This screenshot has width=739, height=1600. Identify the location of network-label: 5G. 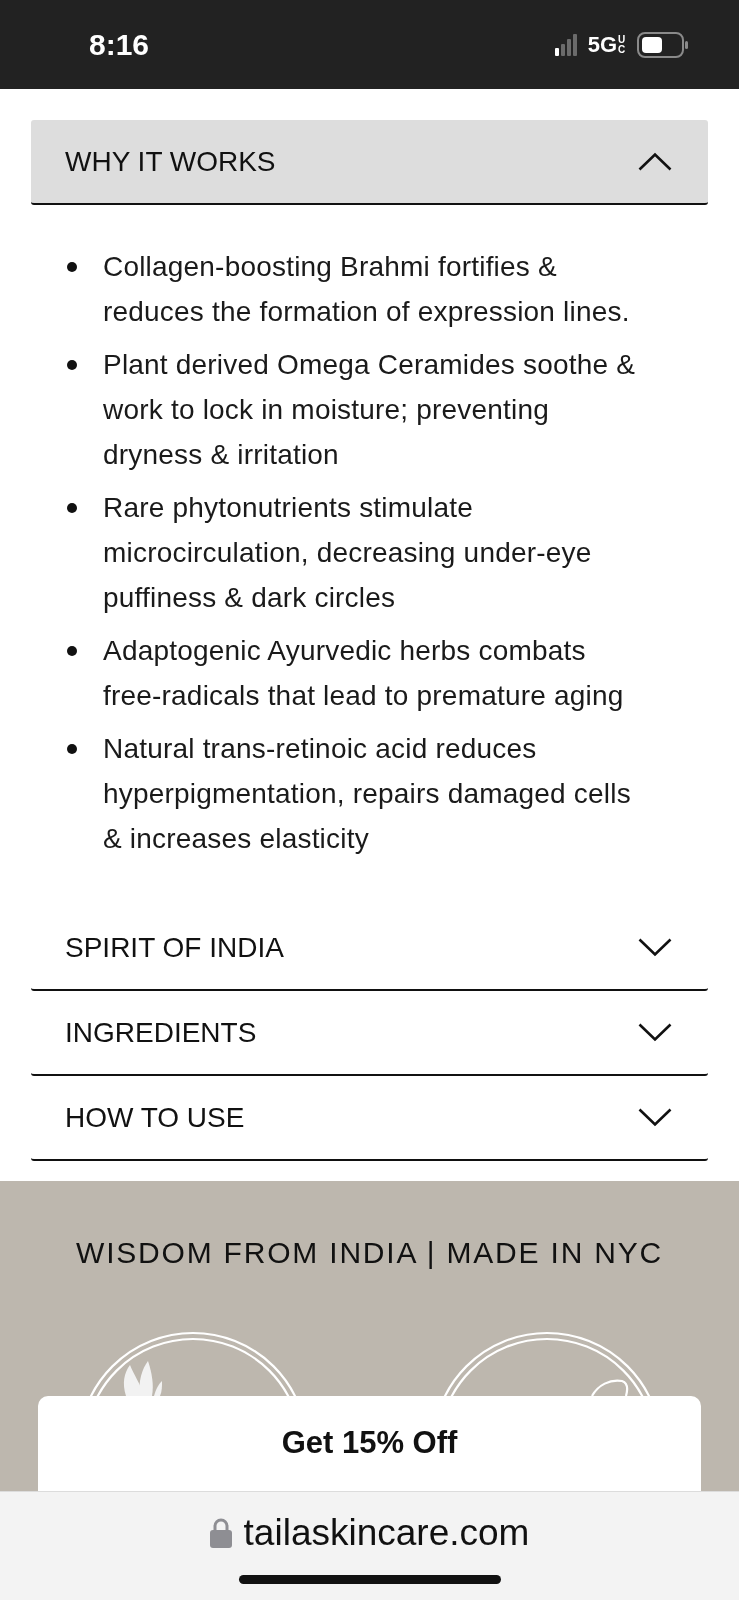
(602, 45).